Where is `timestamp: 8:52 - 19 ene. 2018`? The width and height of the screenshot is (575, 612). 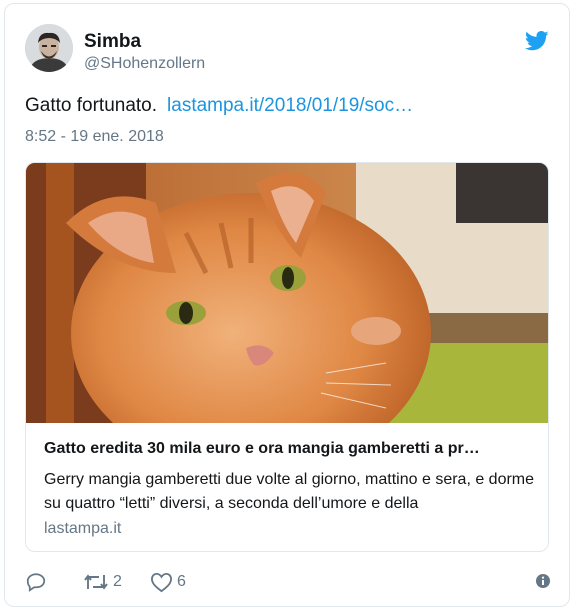 timestamp: 8:52 - 19 ene. 2018 is located at coordinates (94, 137).